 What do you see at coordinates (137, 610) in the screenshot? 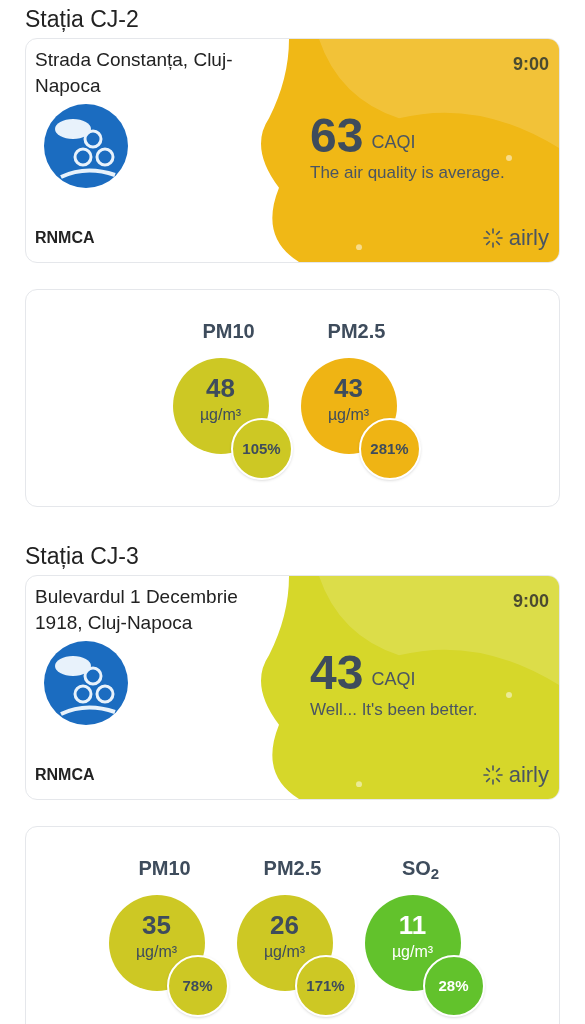
I see `station-address: Bulevardul 1 Decembrie 1918, Cluj-Napoca` at bounding box center [137, 610].